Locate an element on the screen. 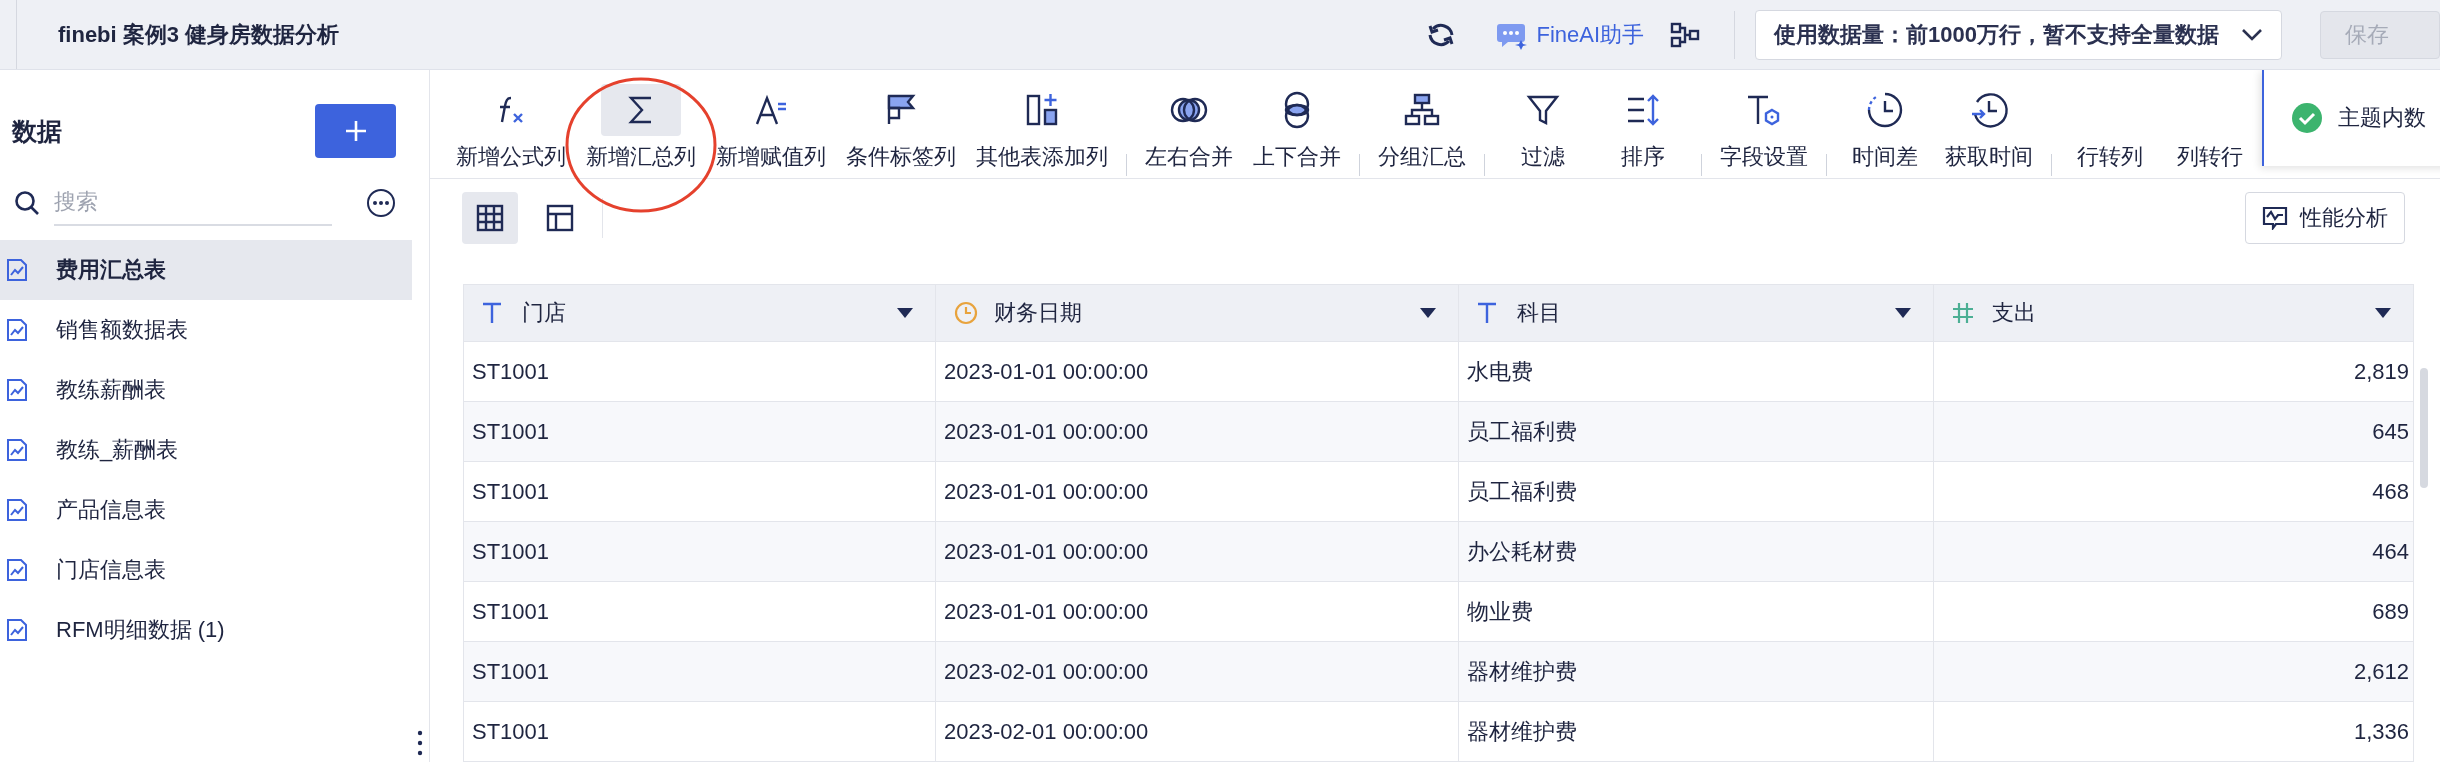 This screenshot has width=2440, height=762. toolbar-button: 列转行 is located at coordinates (2210, 128).